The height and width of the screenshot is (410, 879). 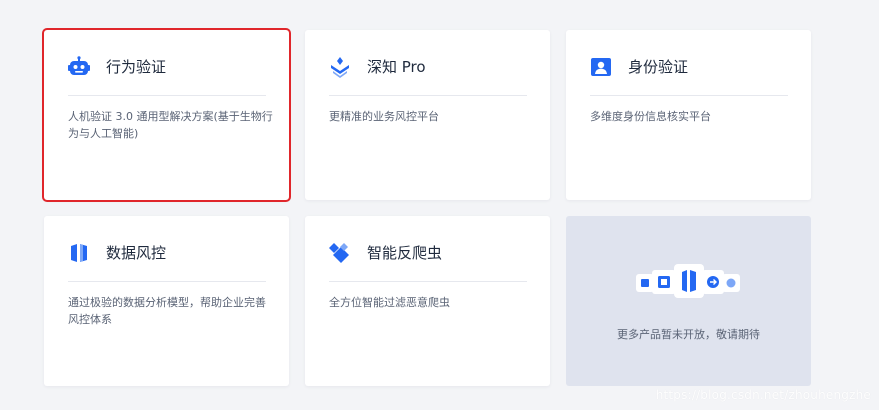 What do you see at coordinates (340, 253) in the screenshot?
I see `diamond-icon` at bounding box center [340, 253].